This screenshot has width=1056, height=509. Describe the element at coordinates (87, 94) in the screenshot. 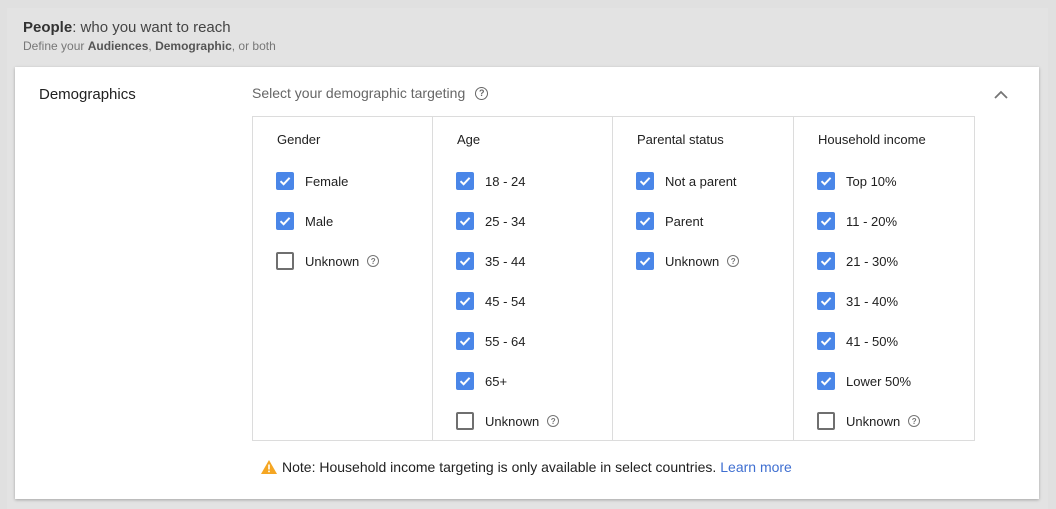

I see `demographics-label: Demographics` at that location.